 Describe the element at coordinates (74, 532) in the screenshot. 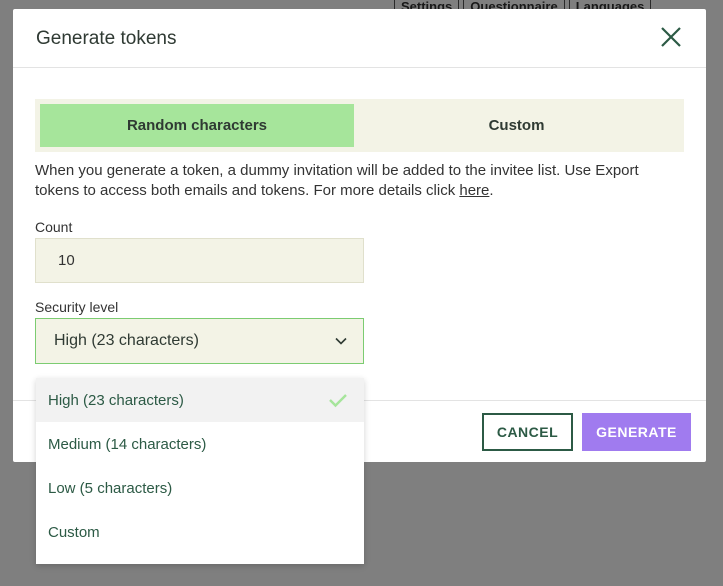

I see `option-label: Custom` at that location.